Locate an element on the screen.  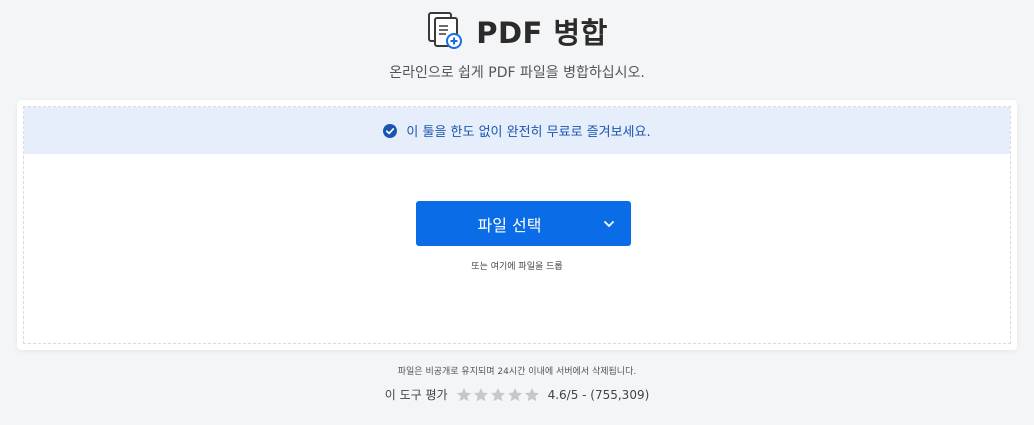
select-files-label: 파일 선택 is located at coordinates (509, 225).